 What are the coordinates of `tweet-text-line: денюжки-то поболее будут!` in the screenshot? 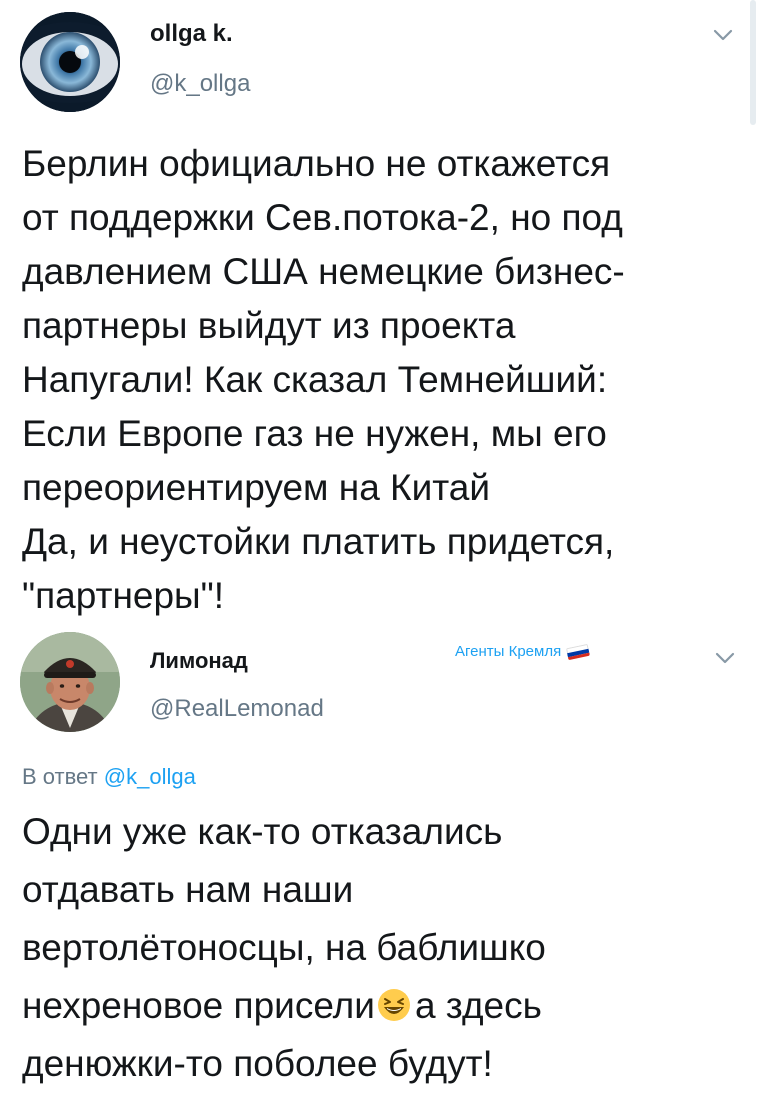 It's located at (257, 1063).